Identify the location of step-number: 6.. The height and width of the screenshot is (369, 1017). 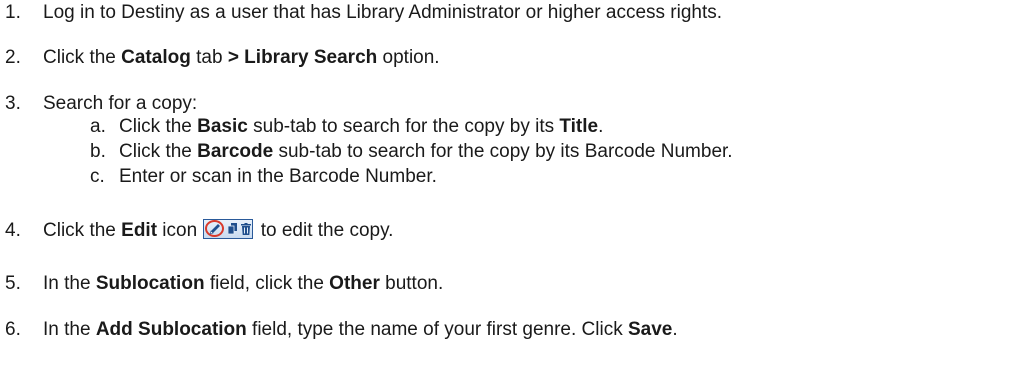
(13, 329).